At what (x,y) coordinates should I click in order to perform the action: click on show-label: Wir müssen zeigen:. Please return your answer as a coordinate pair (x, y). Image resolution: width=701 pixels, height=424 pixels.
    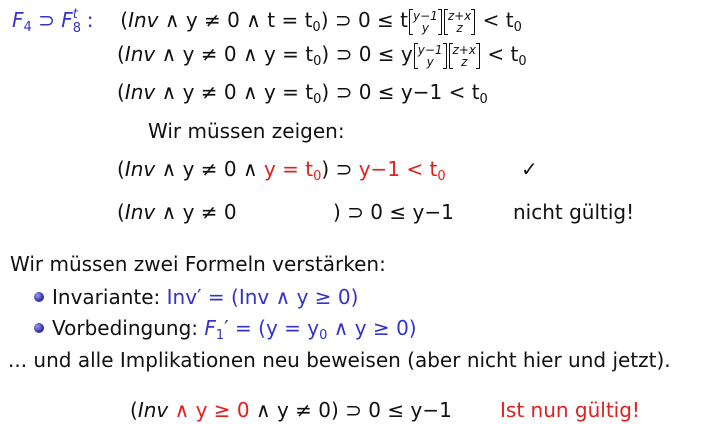
    Looking at the image, I should click on (246, 131).